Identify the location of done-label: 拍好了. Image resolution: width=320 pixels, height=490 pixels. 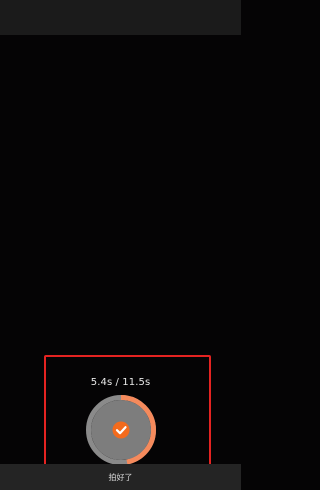
(120, 478).